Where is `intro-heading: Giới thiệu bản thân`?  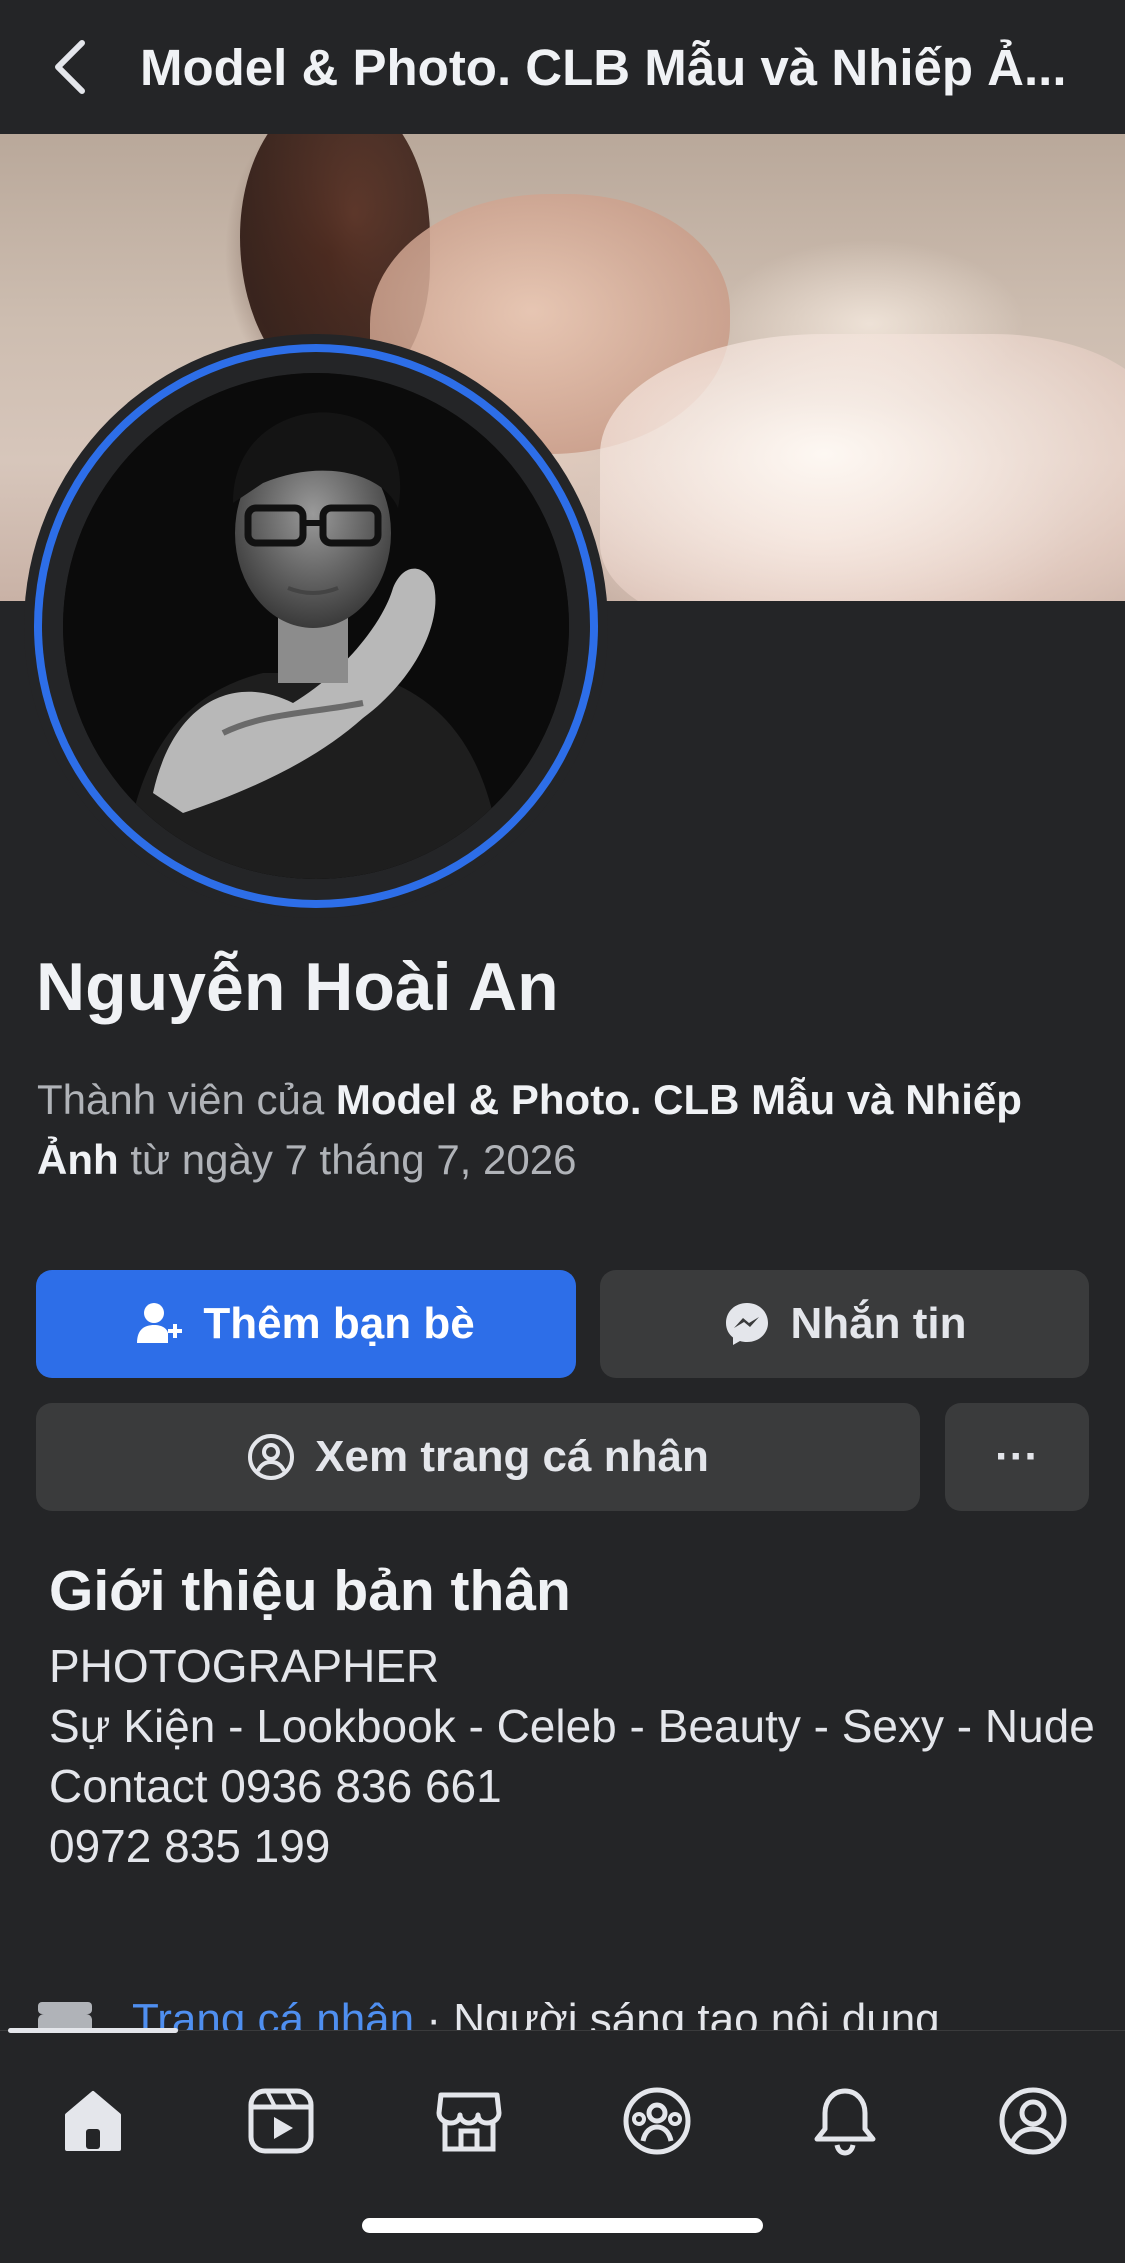 intro-heading: Giới thiệu bản thân is located at coordinates (310, 1591).